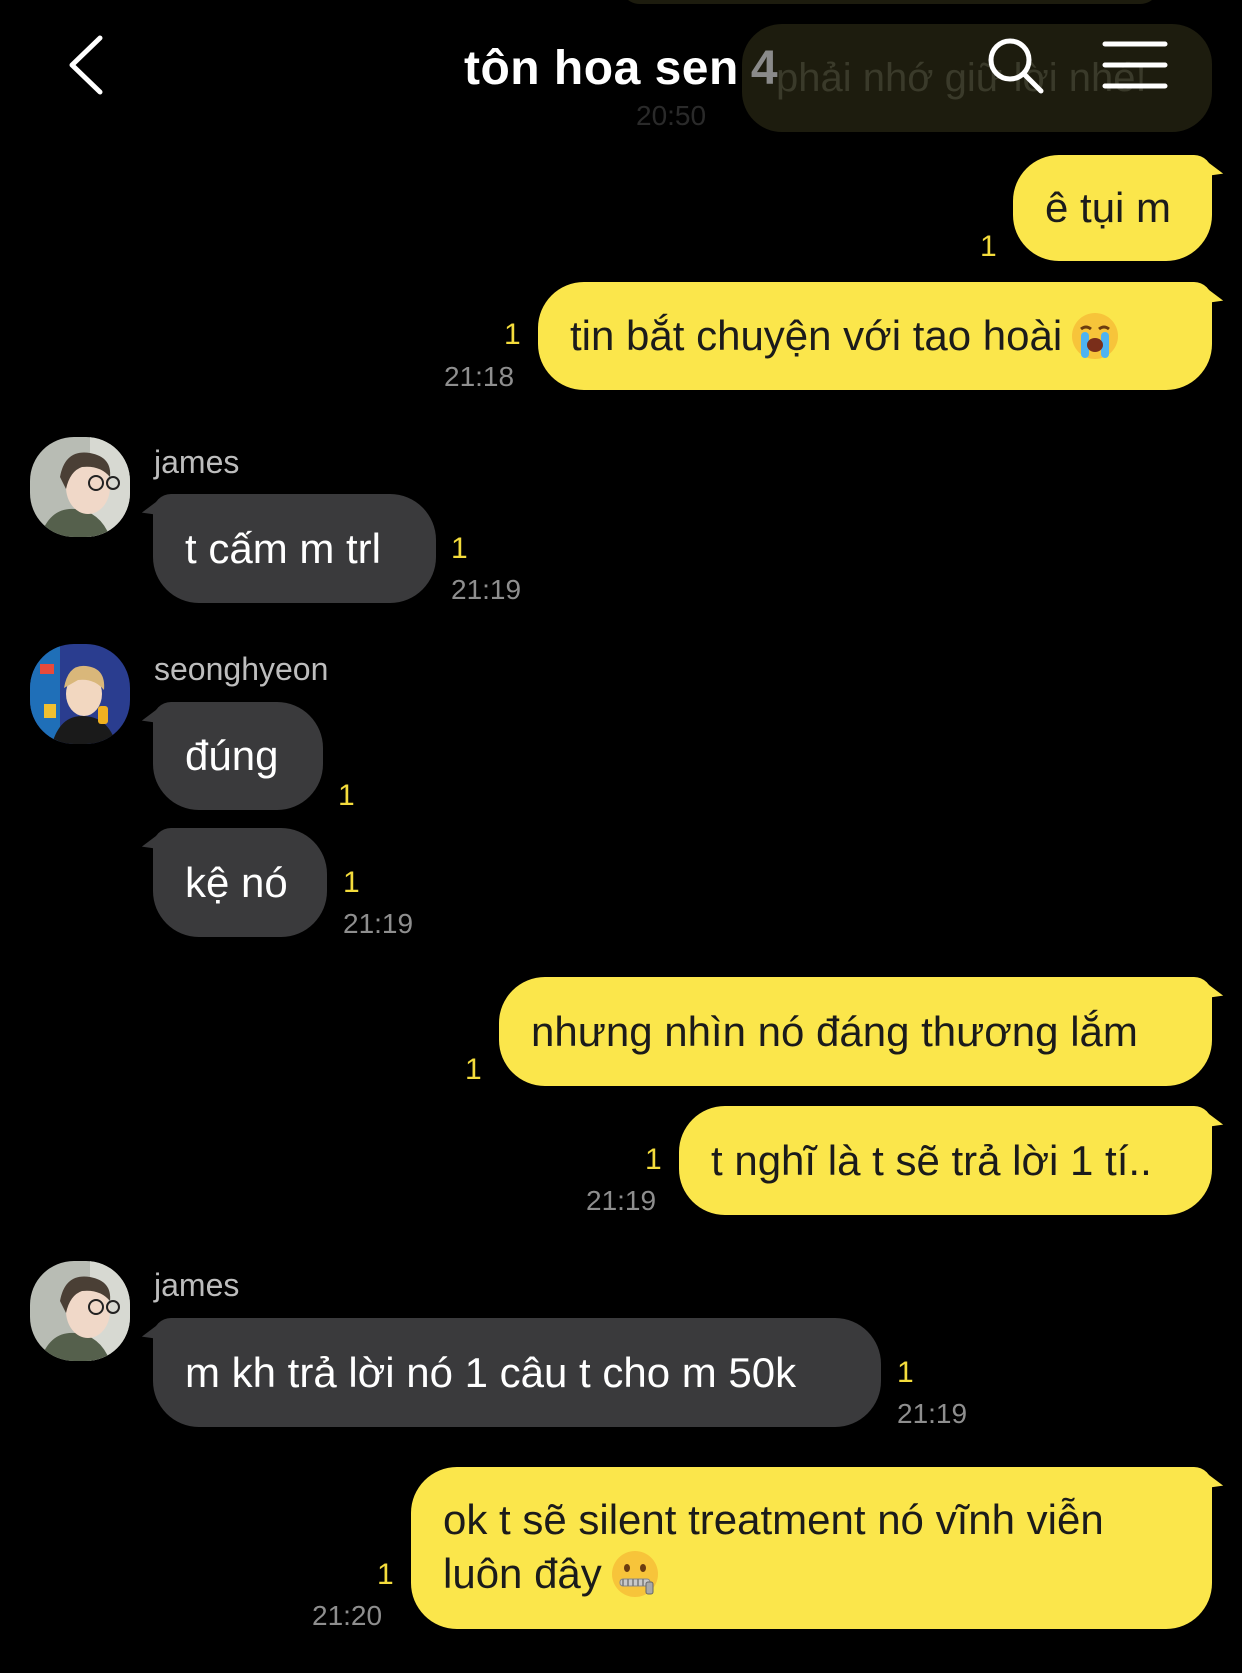  I want to click on my-message-bubble: t nghĩ là t sẽ trả lời 1 tí.., so click(945, 1160).